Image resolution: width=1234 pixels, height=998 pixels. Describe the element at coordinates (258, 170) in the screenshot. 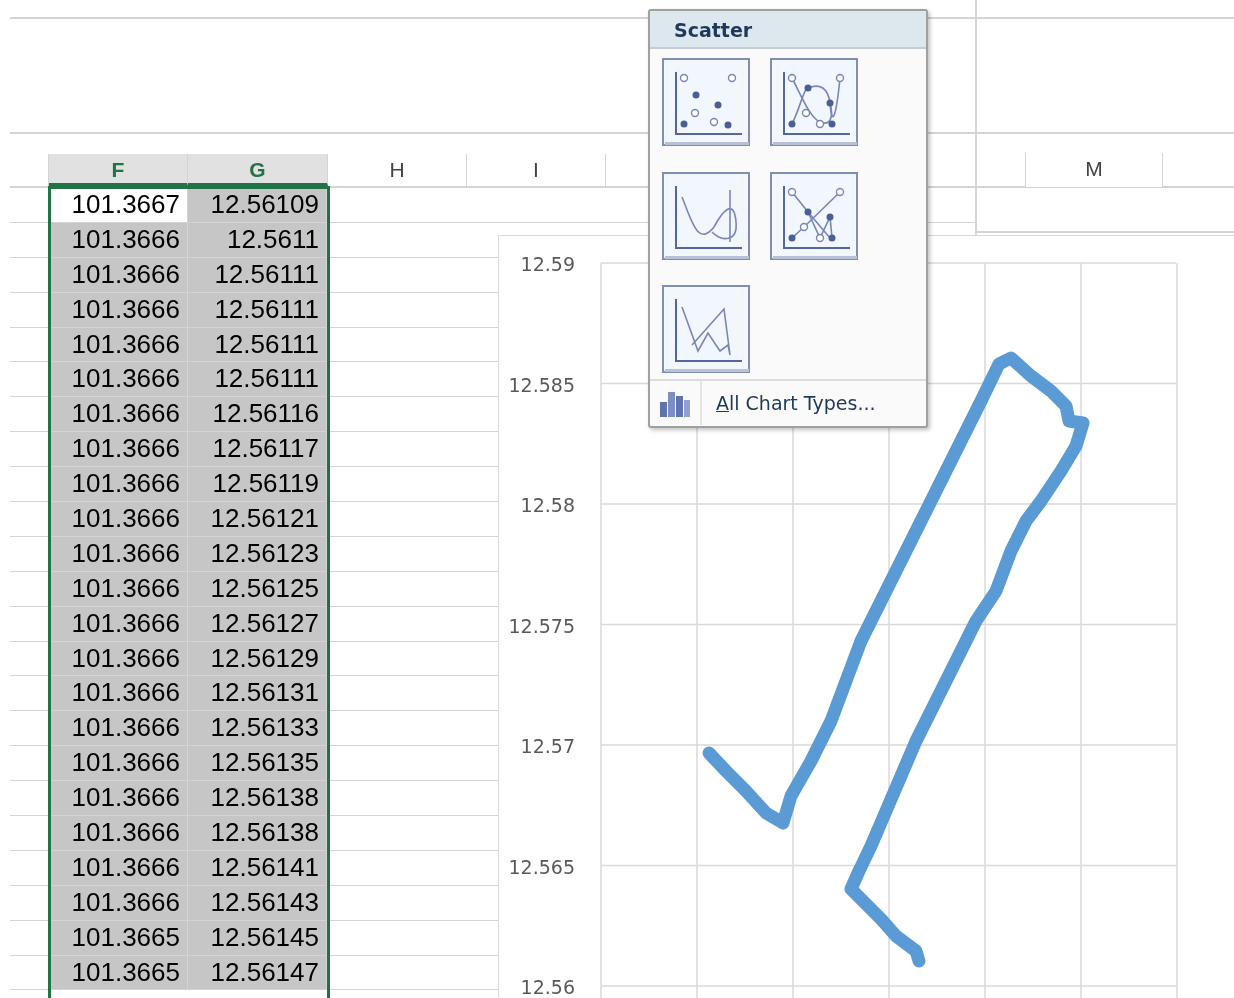

I see `column-header: G` at that location.